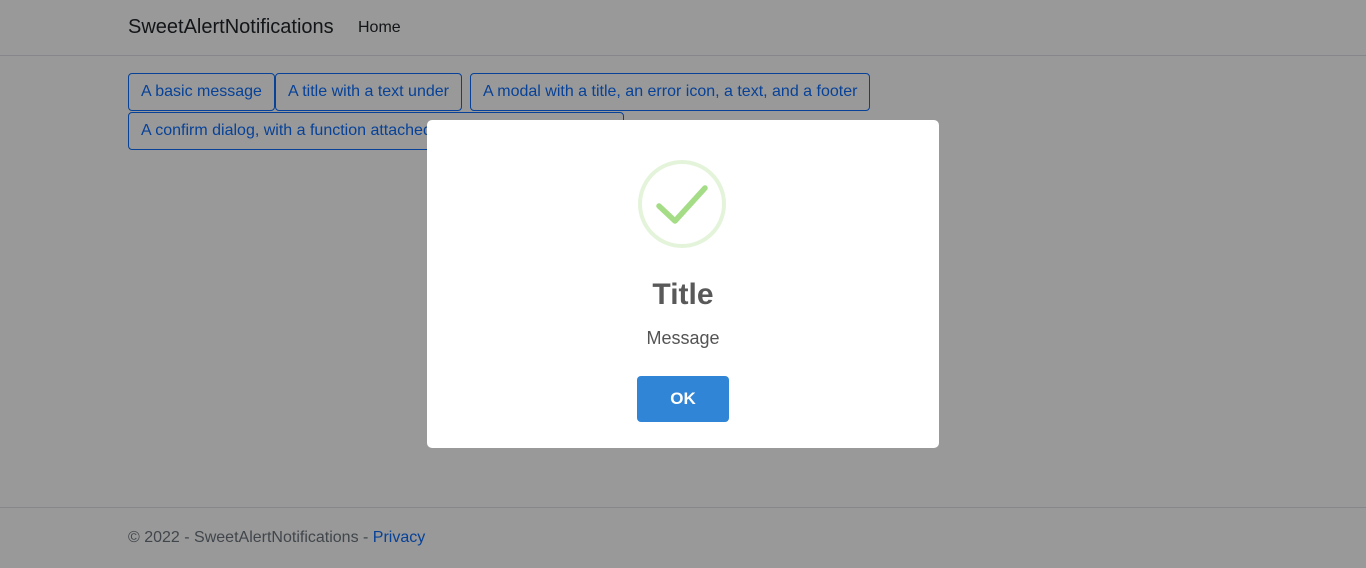 This screenshot has width=1366, height=568. What do you see at coordinates (683, 338) in the screenshot?
I see `modal-message: Message` at bounding box center [683, 338].